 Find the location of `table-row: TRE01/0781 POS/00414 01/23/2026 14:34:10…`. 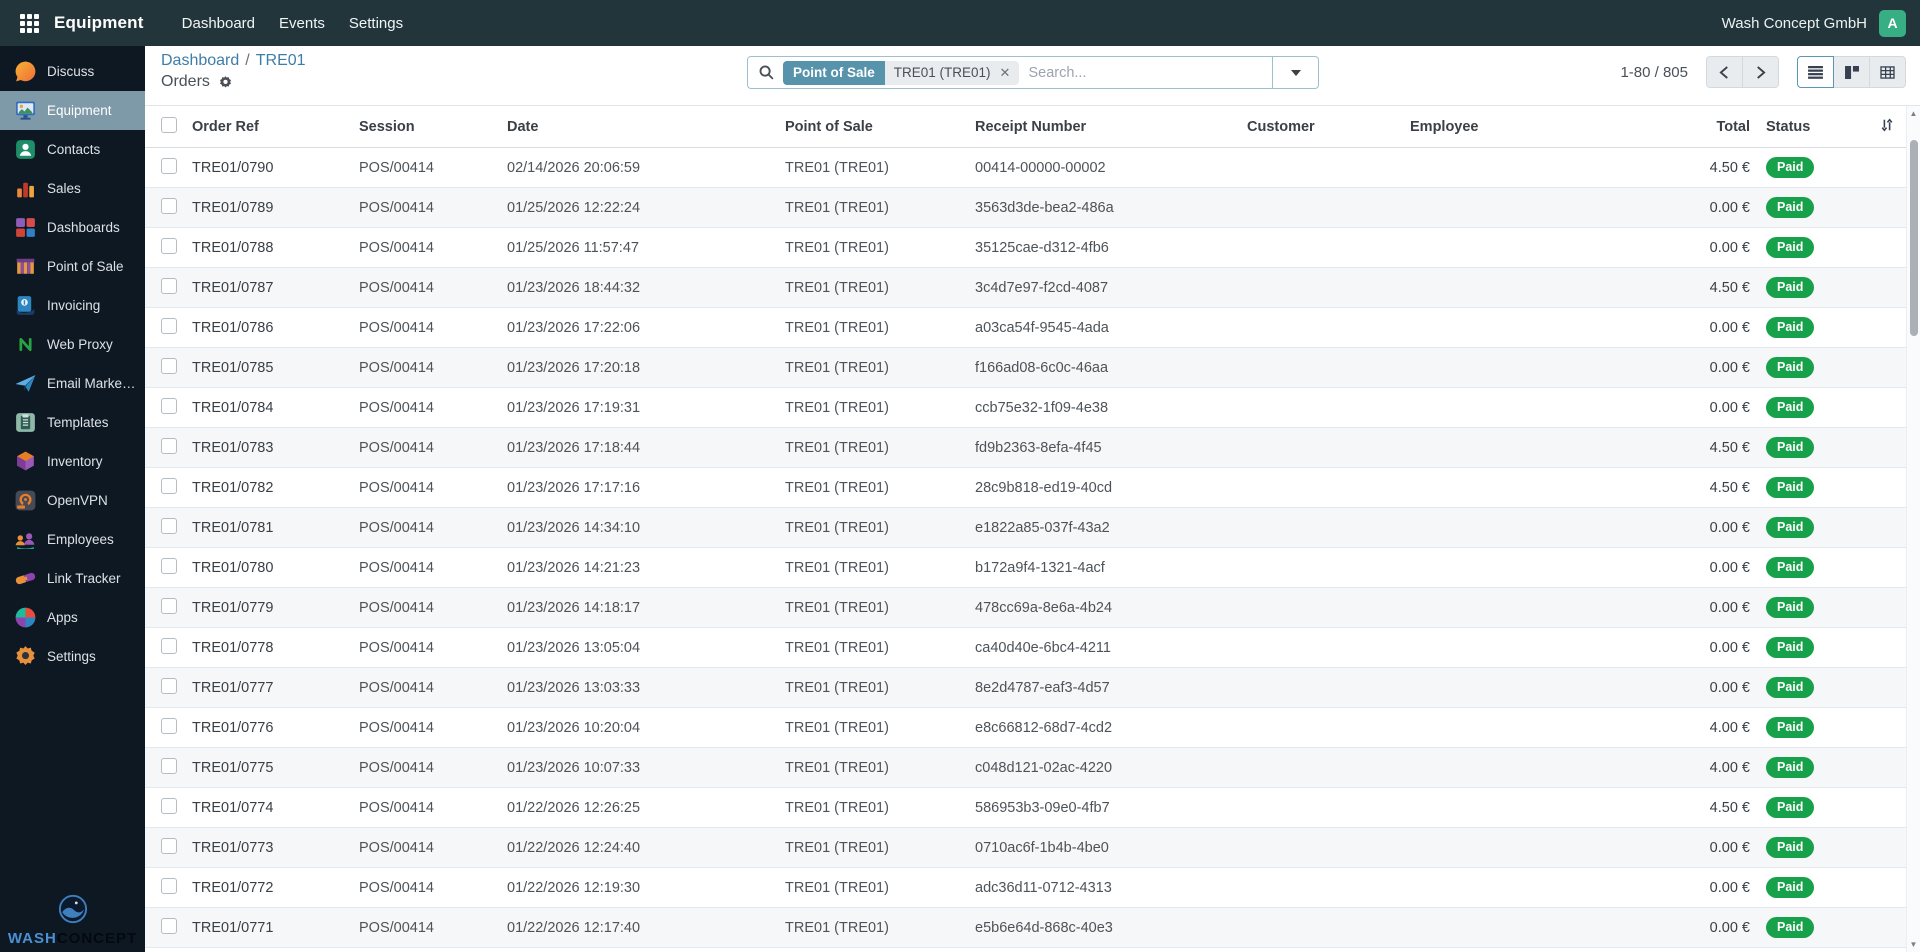

table-row: TRE01/0781 POS/00414 01/23/2026 14:34:10… is located at coordinates (1032, 528).